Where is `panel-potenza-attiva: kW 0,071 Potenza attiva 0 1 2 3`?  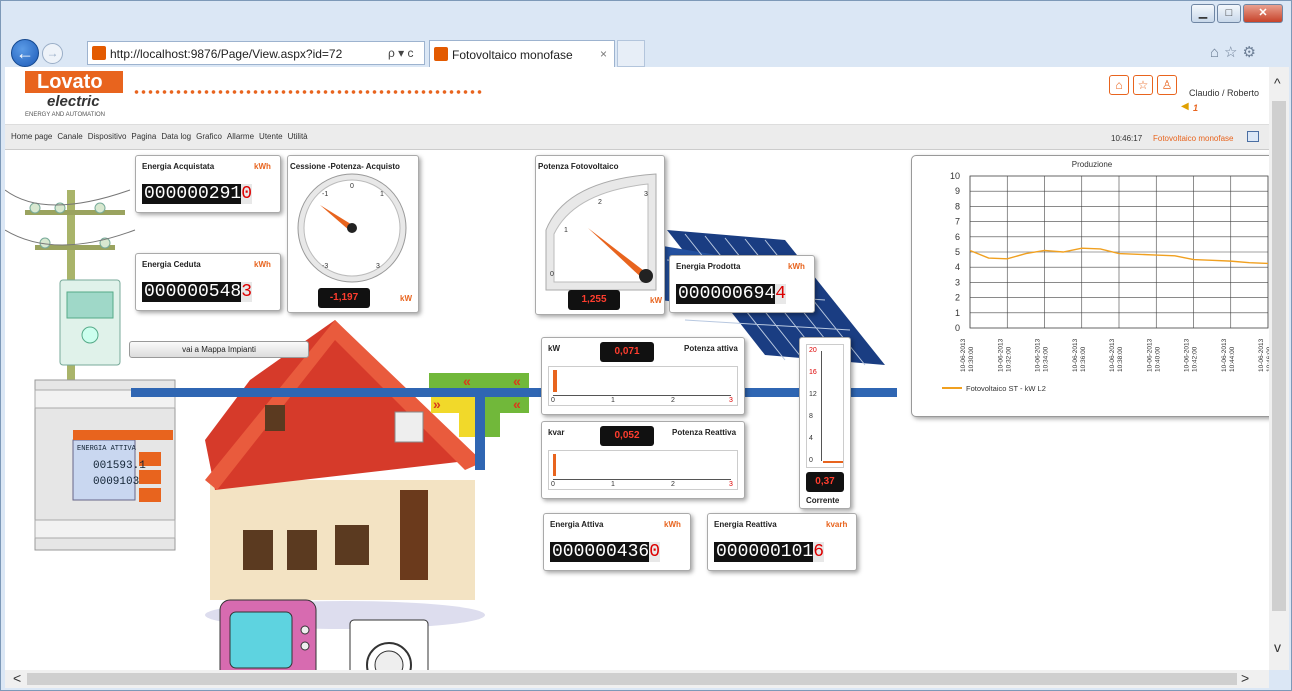 panel-potenza-attiva: kW 0,071 Potenza attiva 0 1 2 3 is located at coordinates (643, 376).